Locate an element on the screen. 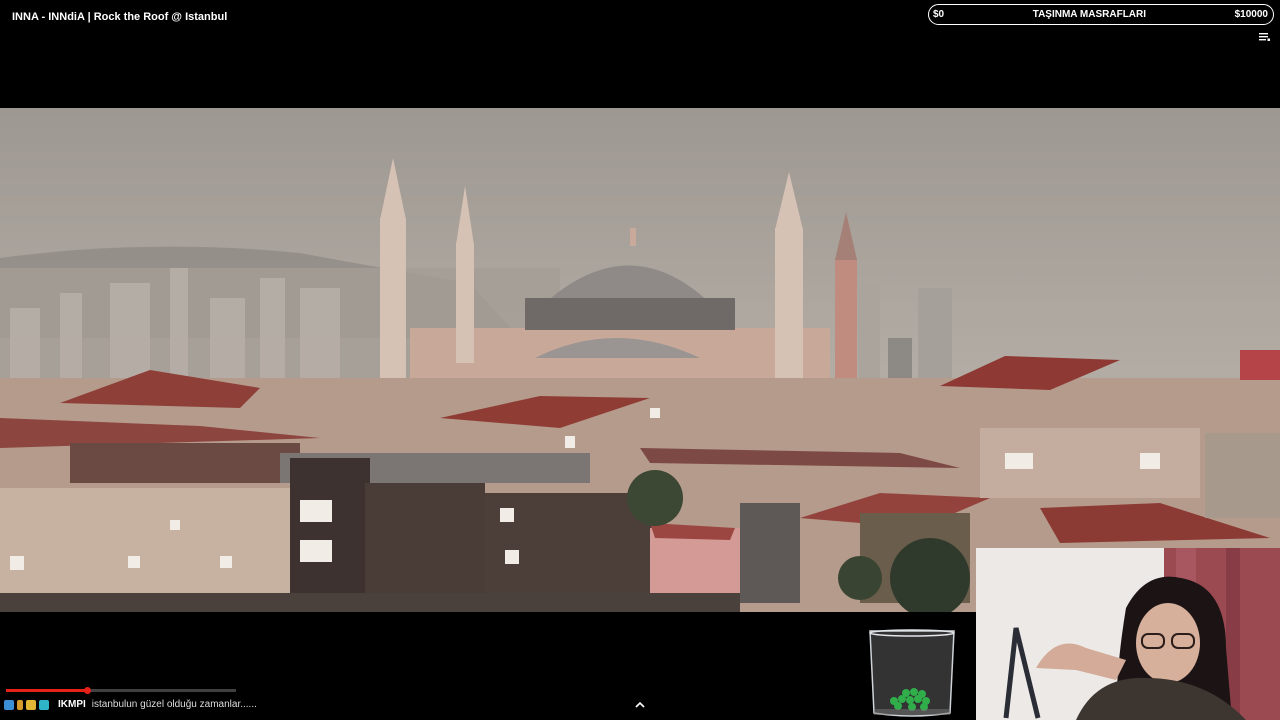  progress-handle is located at coordinates (87, 690).